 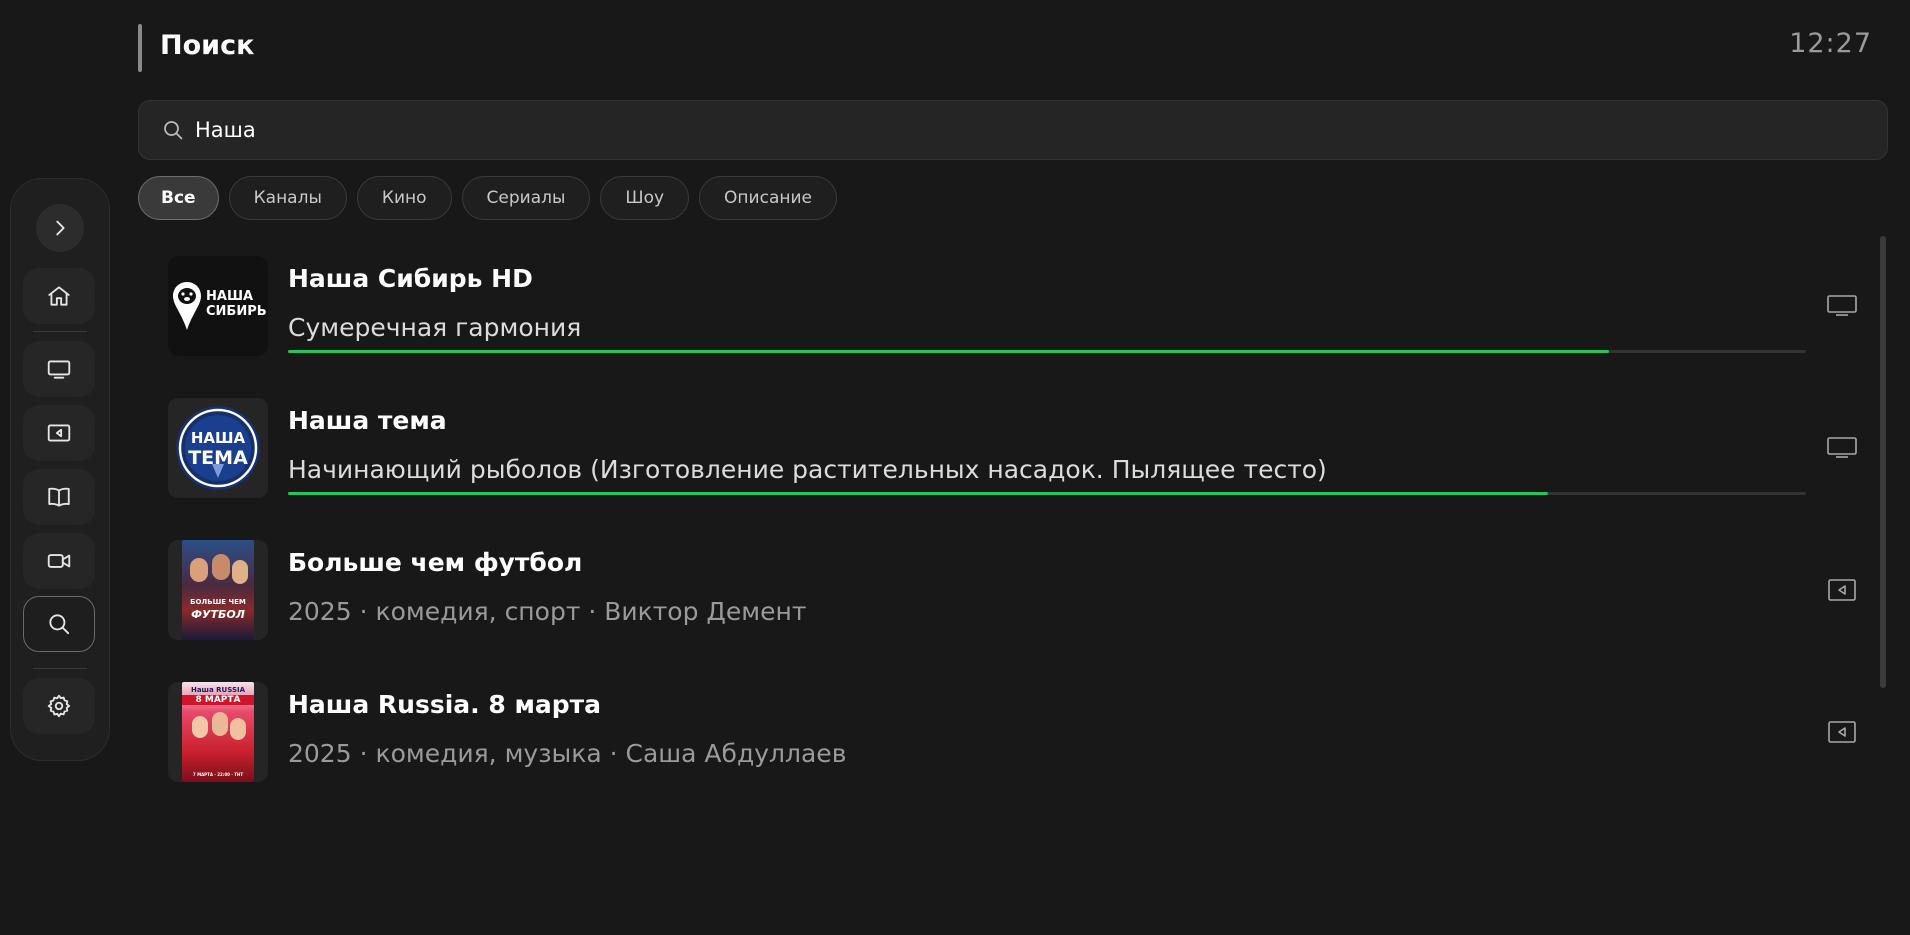 What do you see at coordinates (404, 198) in the screenshot?
I see `filter-chip-movies: Кино` at bounding box center [404, 198].